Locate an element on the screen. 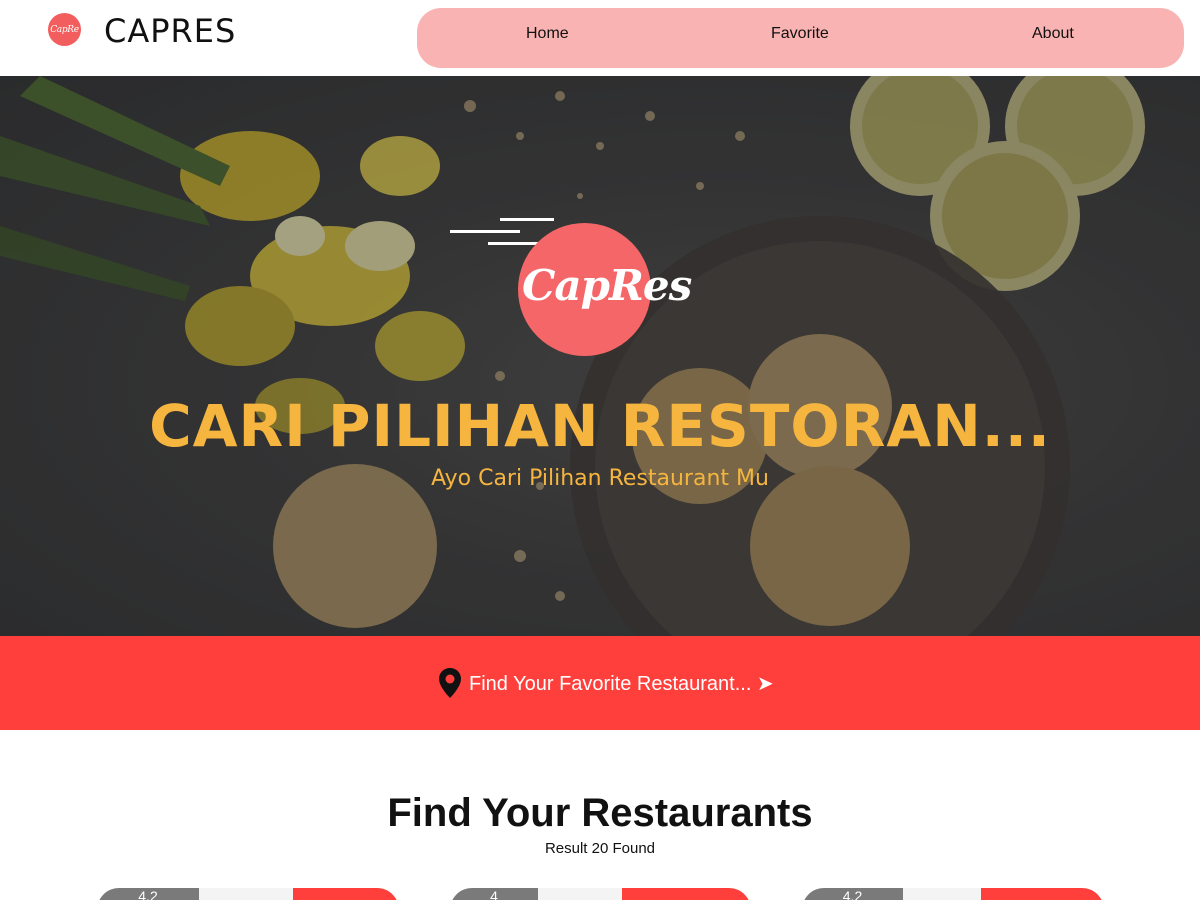 The height and width of the screenshot is (900, 1200). rating-badge: 4 is located at coordinates (494, 894).